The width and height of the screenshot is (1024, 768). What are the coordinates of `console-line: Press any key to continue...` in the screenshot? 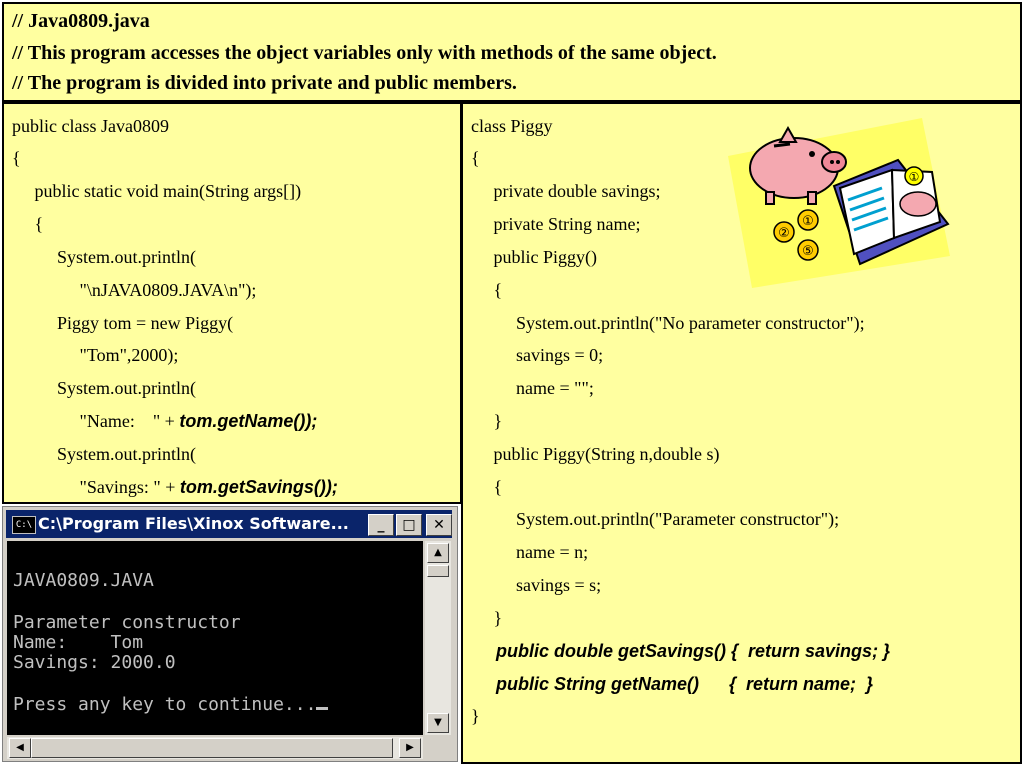 It's located at (171, 704).